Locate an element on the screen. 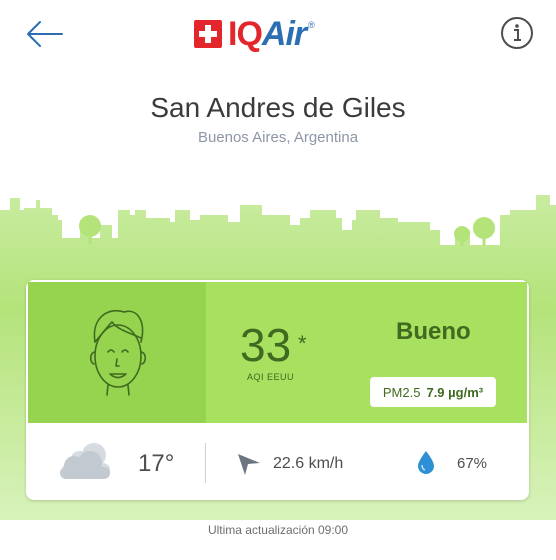  aqi-label: AQI EEUU is located at coordinates (271, 377).